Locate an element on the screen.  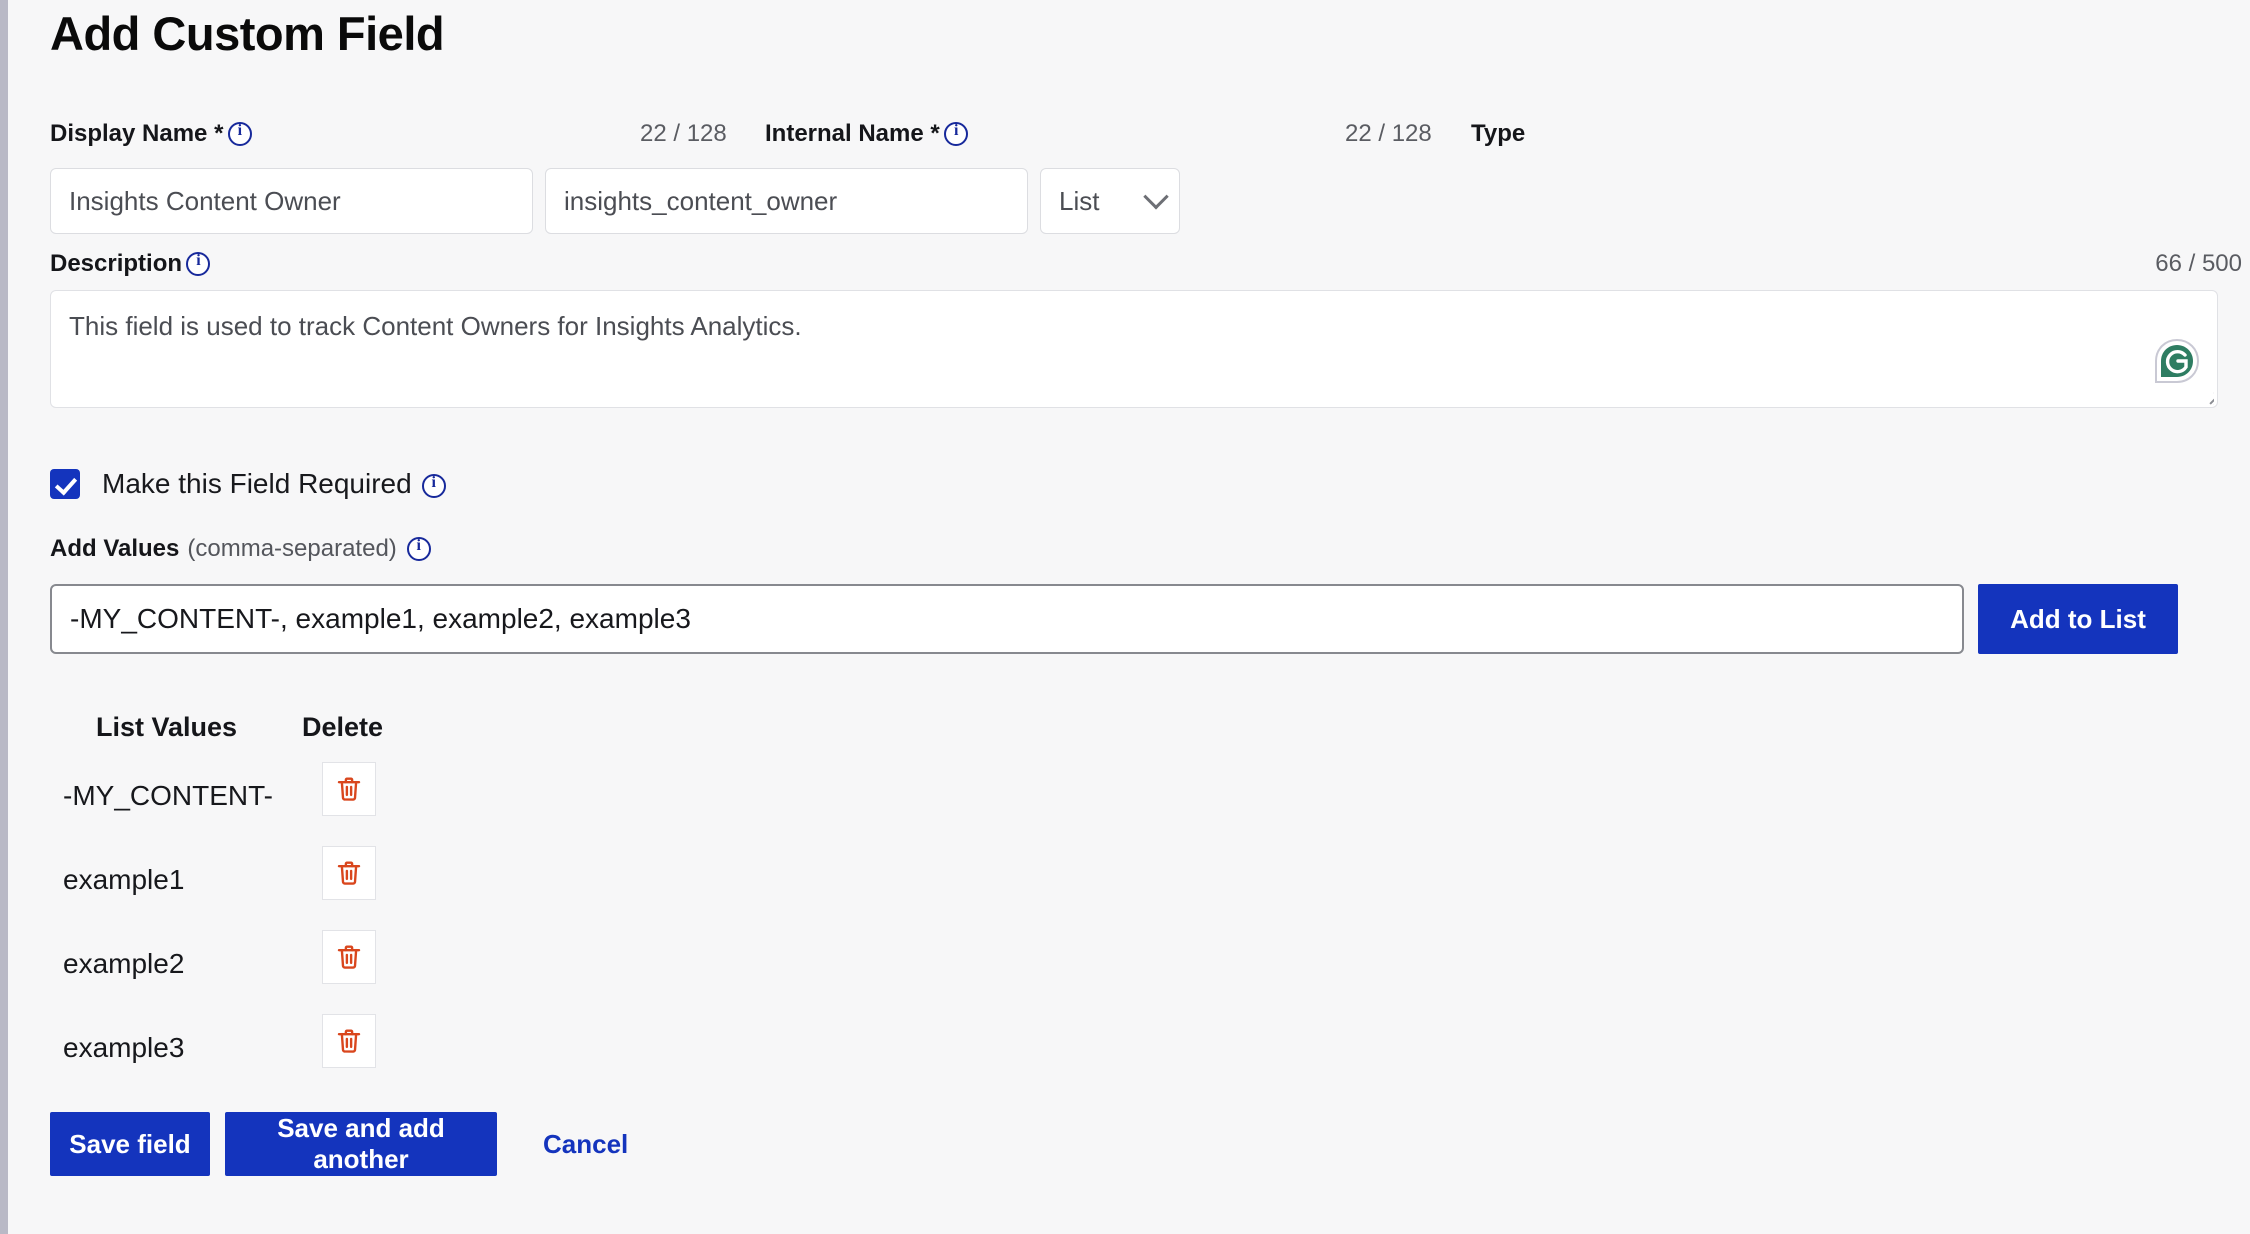
make-required-info-icon is located at coordinates (433, 486).